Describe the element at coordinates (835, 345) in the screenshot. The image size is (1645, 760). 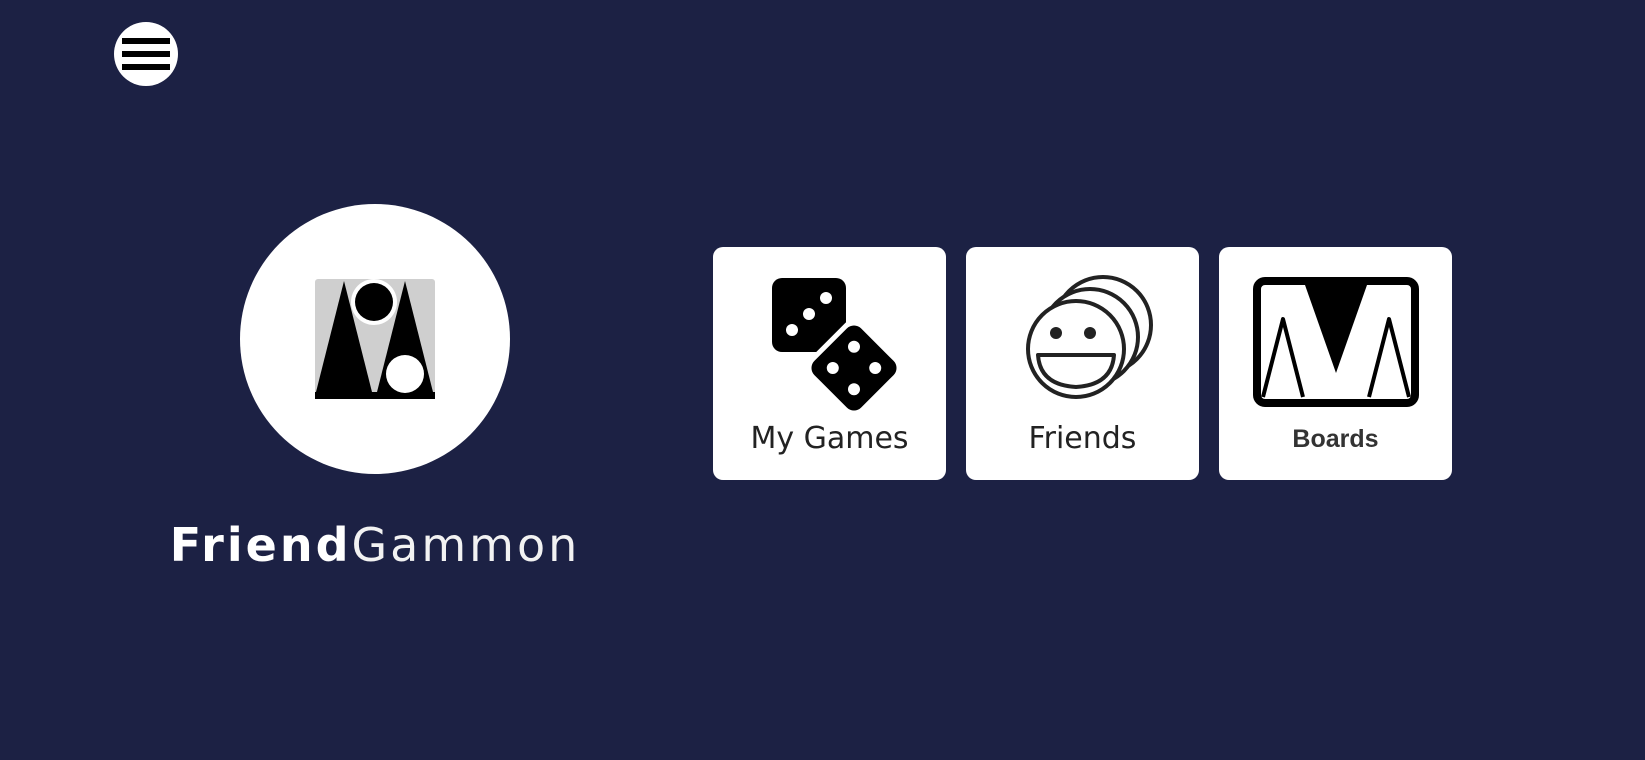
I see `dice-icon` at that location.